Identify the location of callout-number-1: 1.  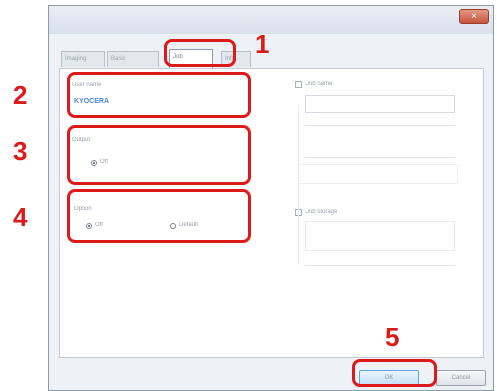
(262, 44).